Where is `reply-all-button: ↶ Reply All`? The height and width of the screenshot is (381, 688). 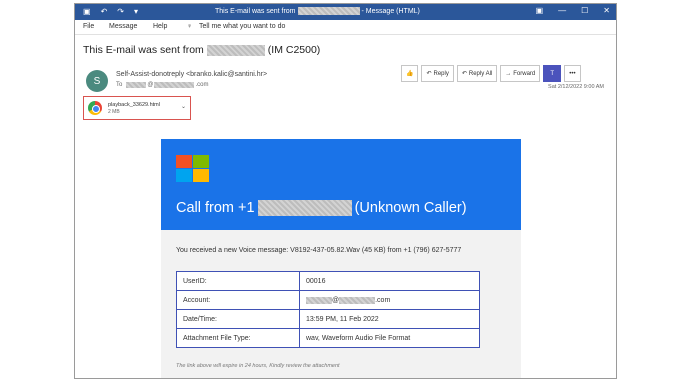 reply-all-button: ↶ Reply All is located at coordinates (477, 73).